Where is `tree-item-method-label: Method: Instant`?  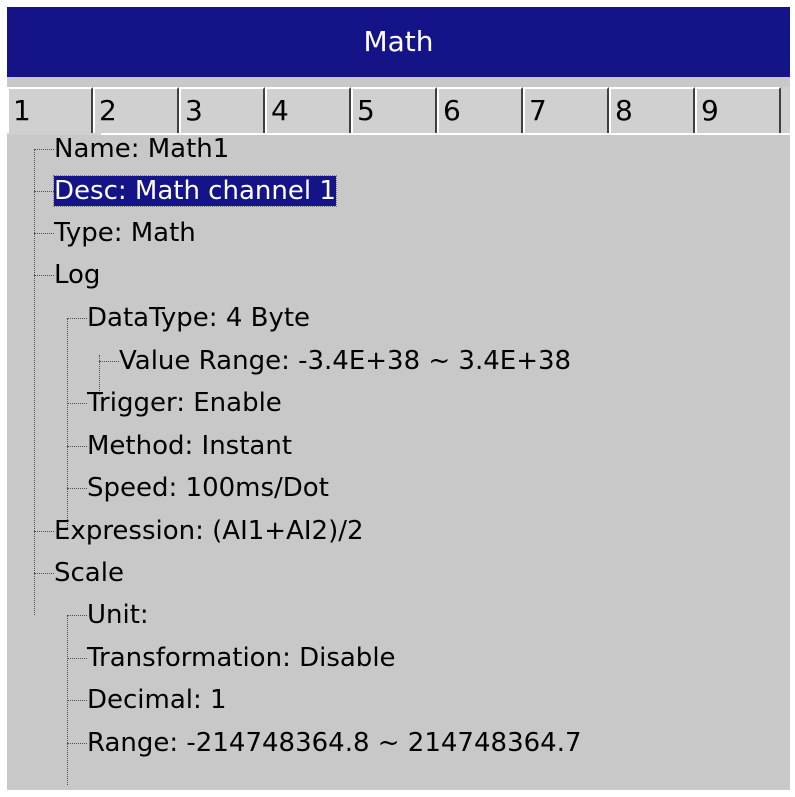
tree-item-method-label: Method: Instant is located at coordinates (190, 446).